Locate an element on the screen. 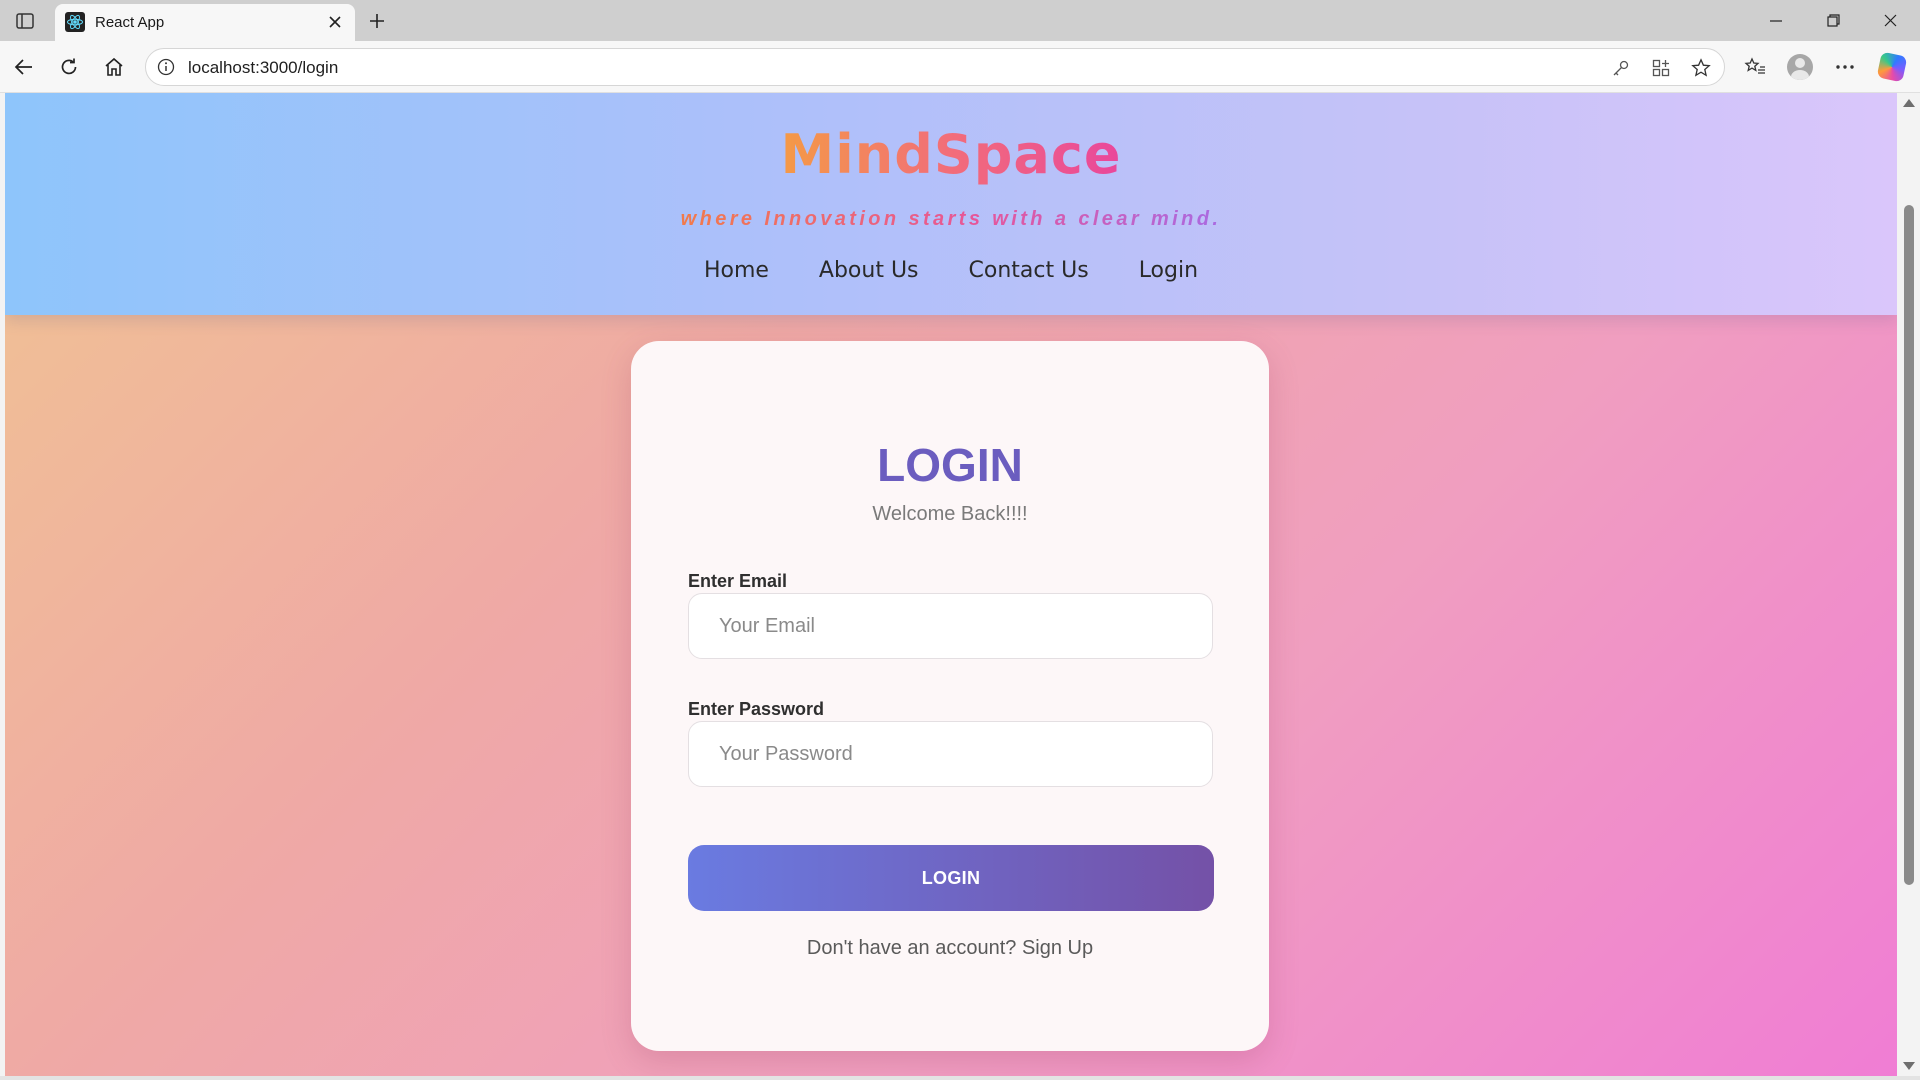  react-icon is located at coordinates (75, 22).